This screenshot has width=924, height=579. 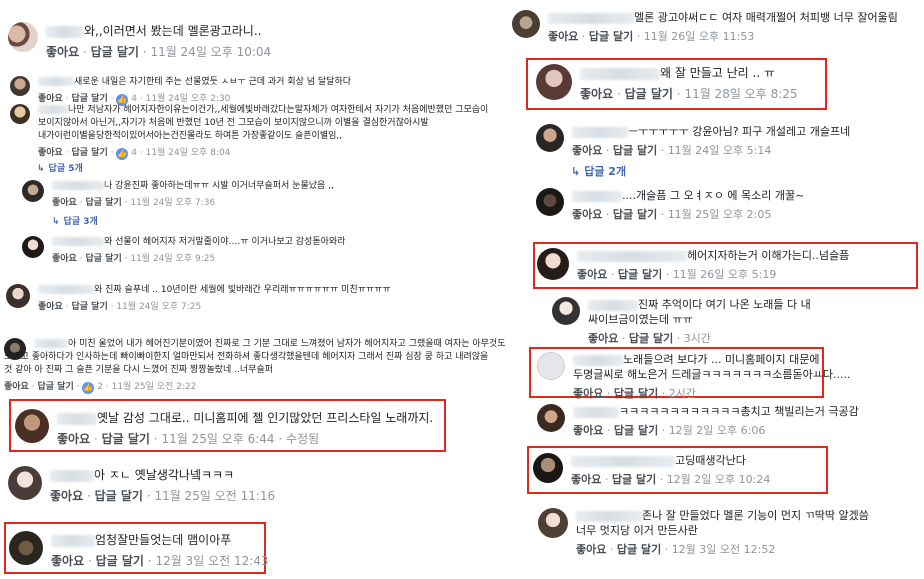 What do you see at coordinates (721, 359) in the screenshot?
I see `comment-text-line: 노래들으려 보다가 ... 미니홈페이지 대문에` at bounding box center [721, 359].